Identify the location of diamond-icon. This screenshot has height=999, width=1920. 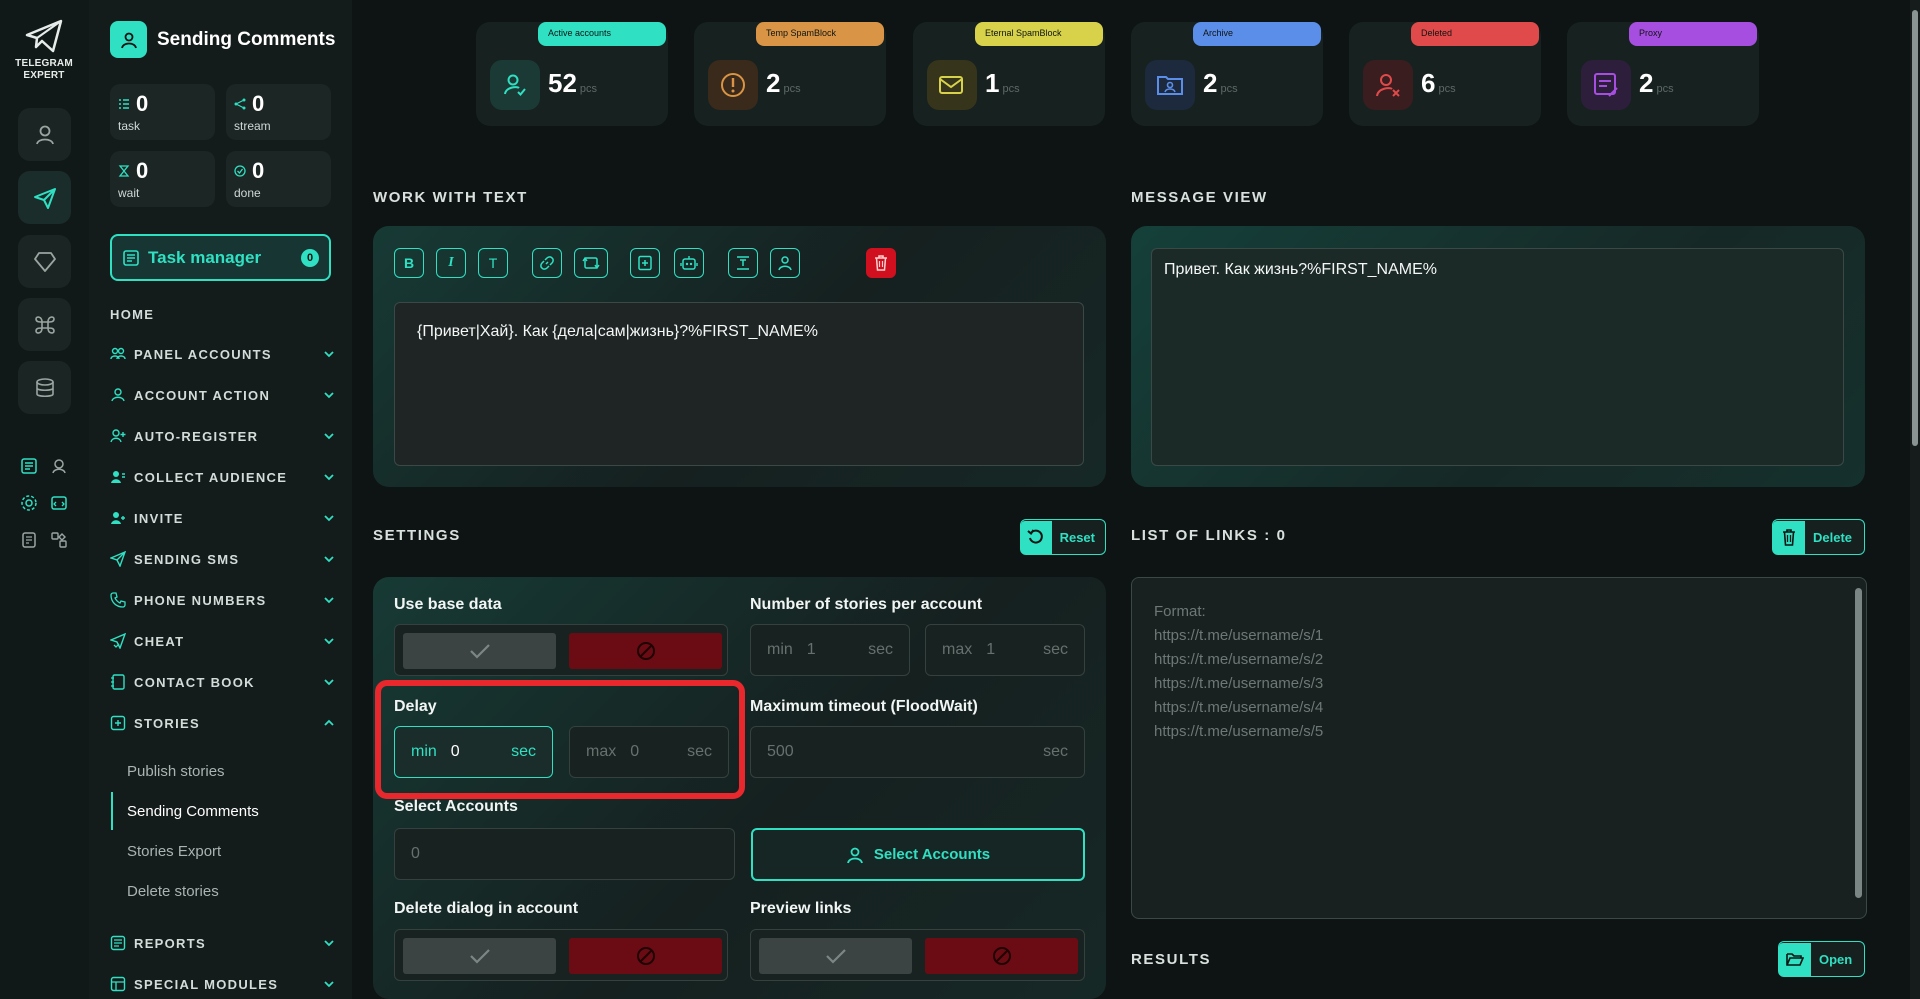
(44, 261).